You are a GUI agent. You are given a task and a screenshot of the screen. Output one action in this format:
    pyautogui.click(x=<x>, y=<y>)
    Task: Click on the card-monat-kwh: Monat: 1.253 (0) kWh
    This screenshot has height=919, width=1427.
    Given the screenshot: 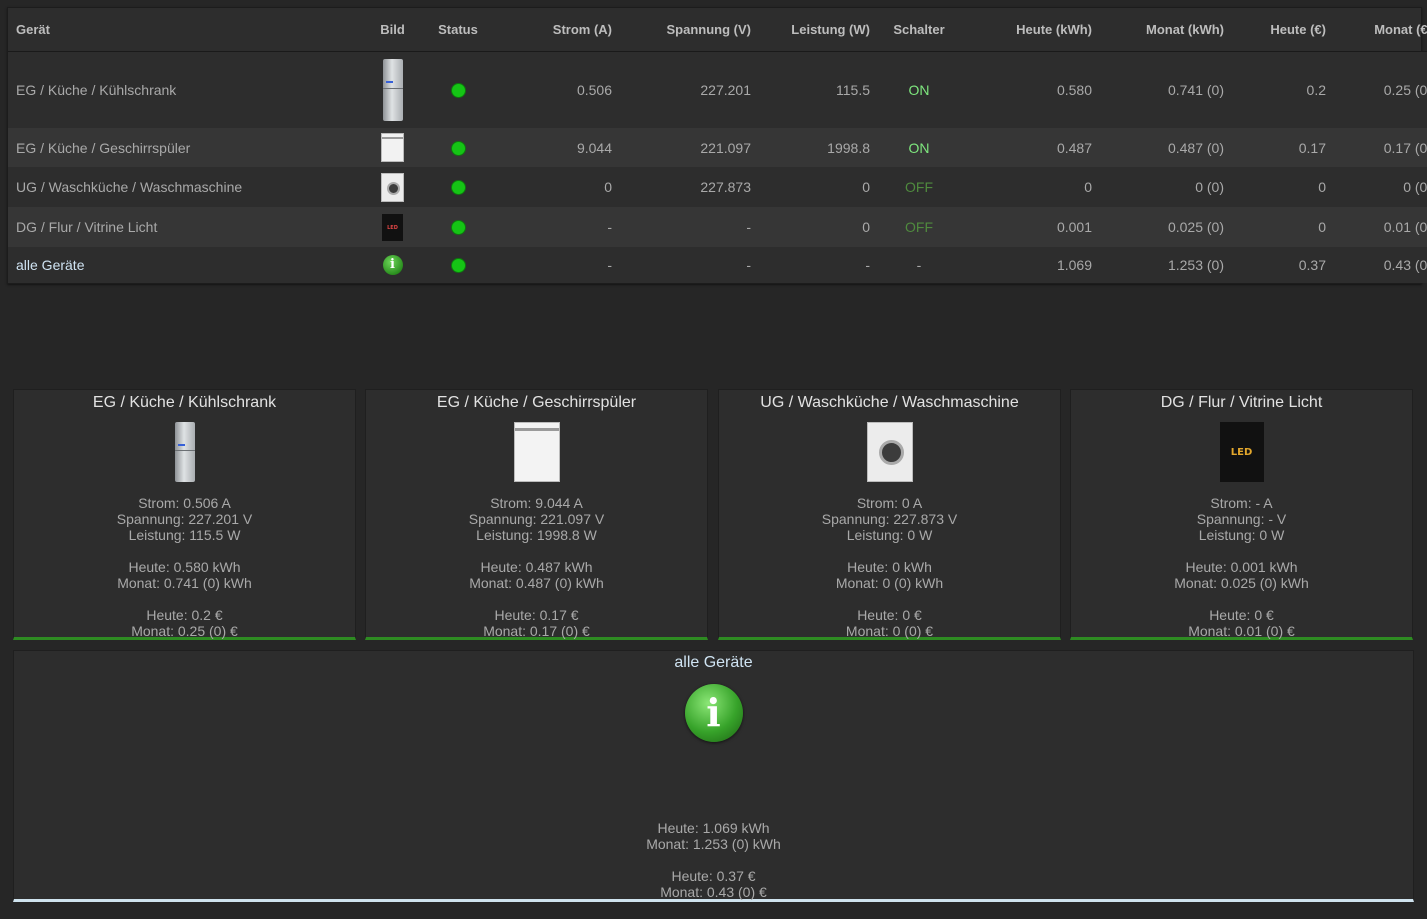 What is the action you would take?
    pyautogui.click(x=713, y=844)
    